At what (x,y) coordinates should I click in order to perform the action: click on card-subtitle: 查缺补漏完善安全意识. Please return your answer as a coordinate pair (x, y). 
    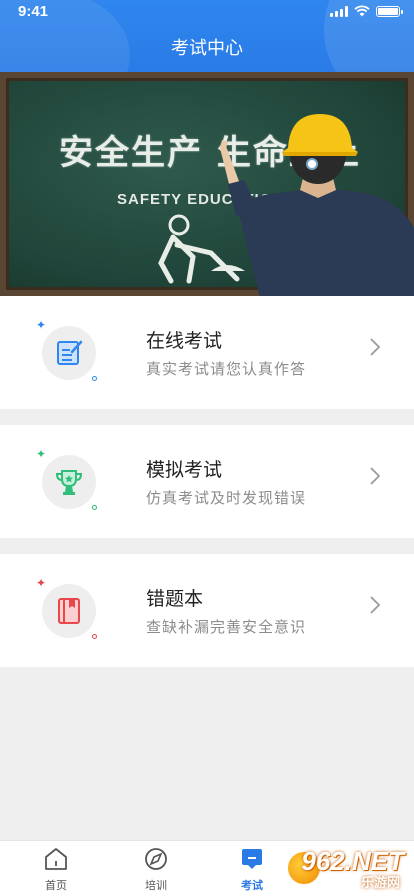
    Looking at the image, I should click on (226, 627).